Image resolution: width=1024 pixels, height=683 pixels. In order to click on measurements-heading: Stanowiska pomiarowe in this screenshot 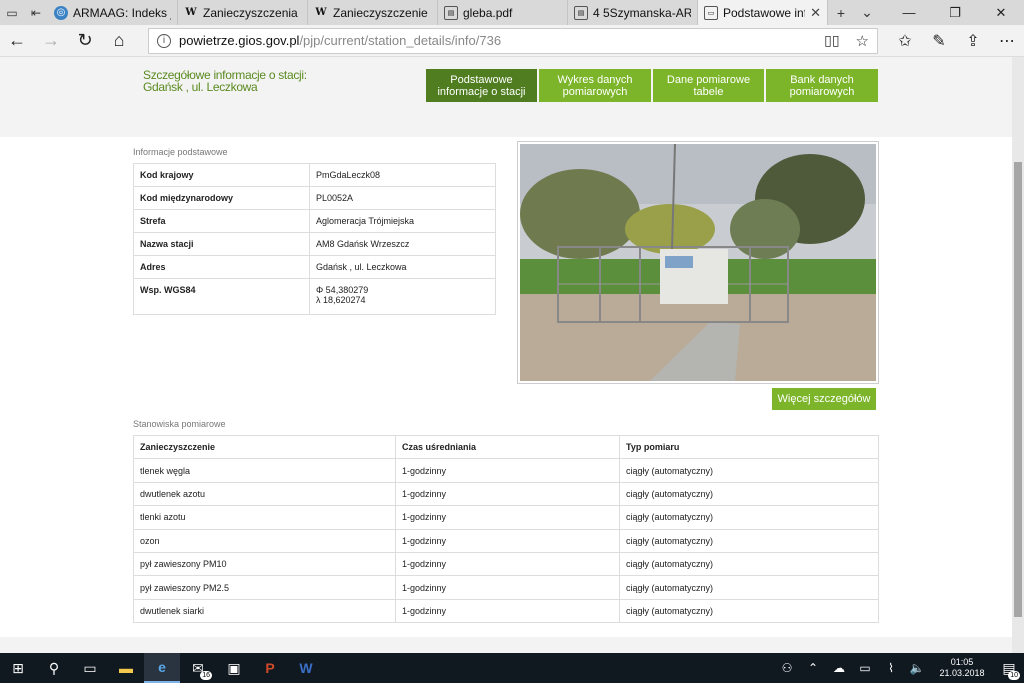, I will do `click(179, 424)`.